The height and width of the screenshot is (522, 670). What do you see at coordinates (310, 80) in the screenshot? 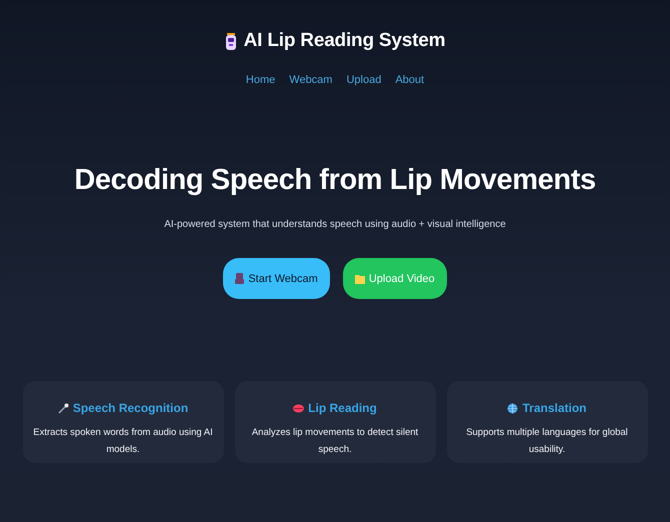
I see `nav-link: Webcam` at bounding box center [310, 80].